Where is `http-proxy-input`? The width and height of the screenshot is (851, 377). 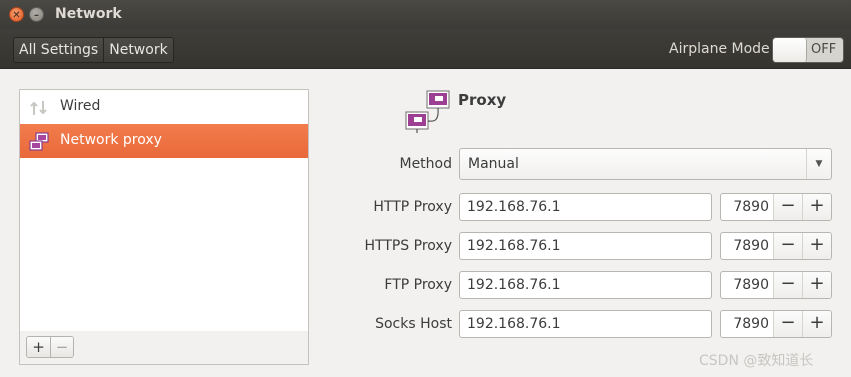 http-proxy-input is located at coordinates (580, 207).